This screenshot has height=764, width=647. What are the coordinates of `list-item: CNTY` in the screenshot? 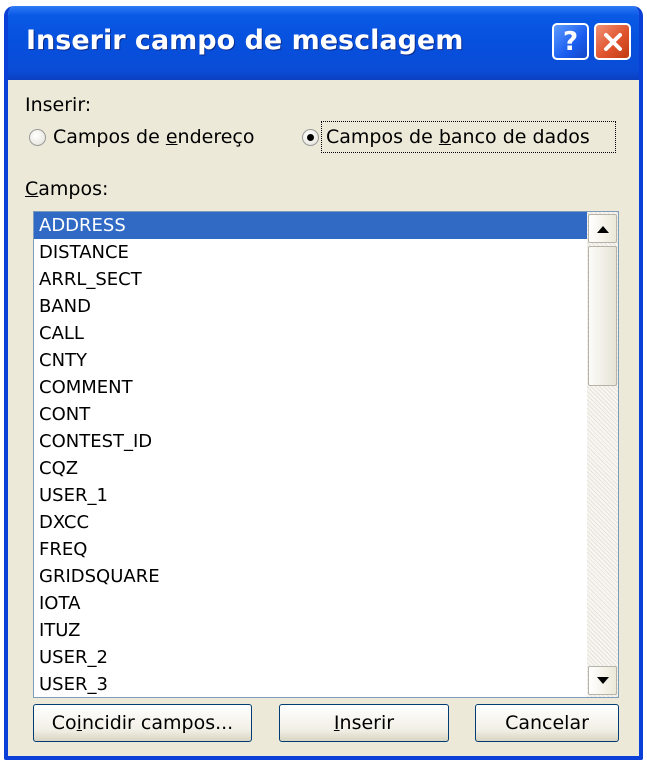 It's located at (310, 360).